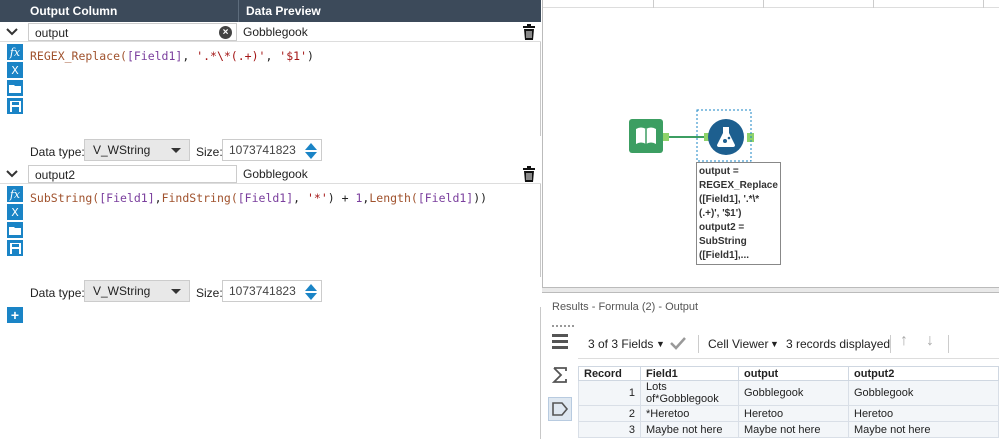  I want to click on data-preview-header: Data Preview, so click(283, 11).